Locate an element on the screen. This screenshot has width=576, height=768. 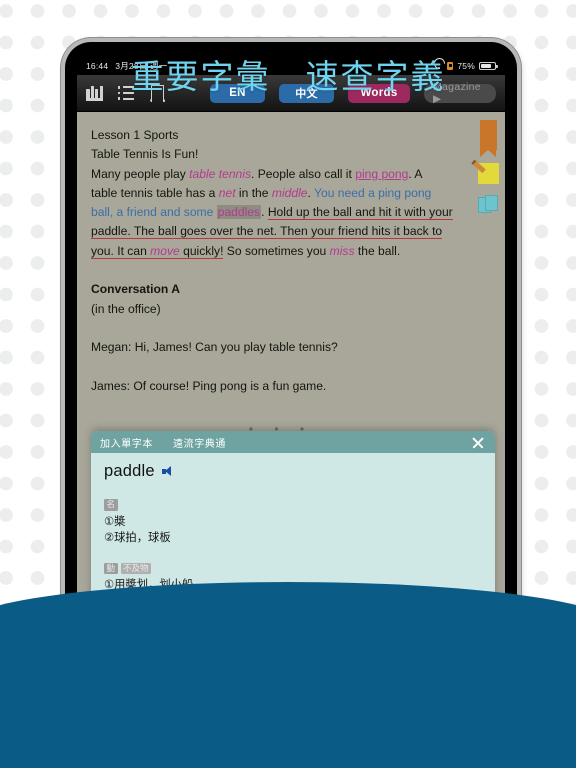
conversation-title: Conversation A is located at coordinates (135, 289).